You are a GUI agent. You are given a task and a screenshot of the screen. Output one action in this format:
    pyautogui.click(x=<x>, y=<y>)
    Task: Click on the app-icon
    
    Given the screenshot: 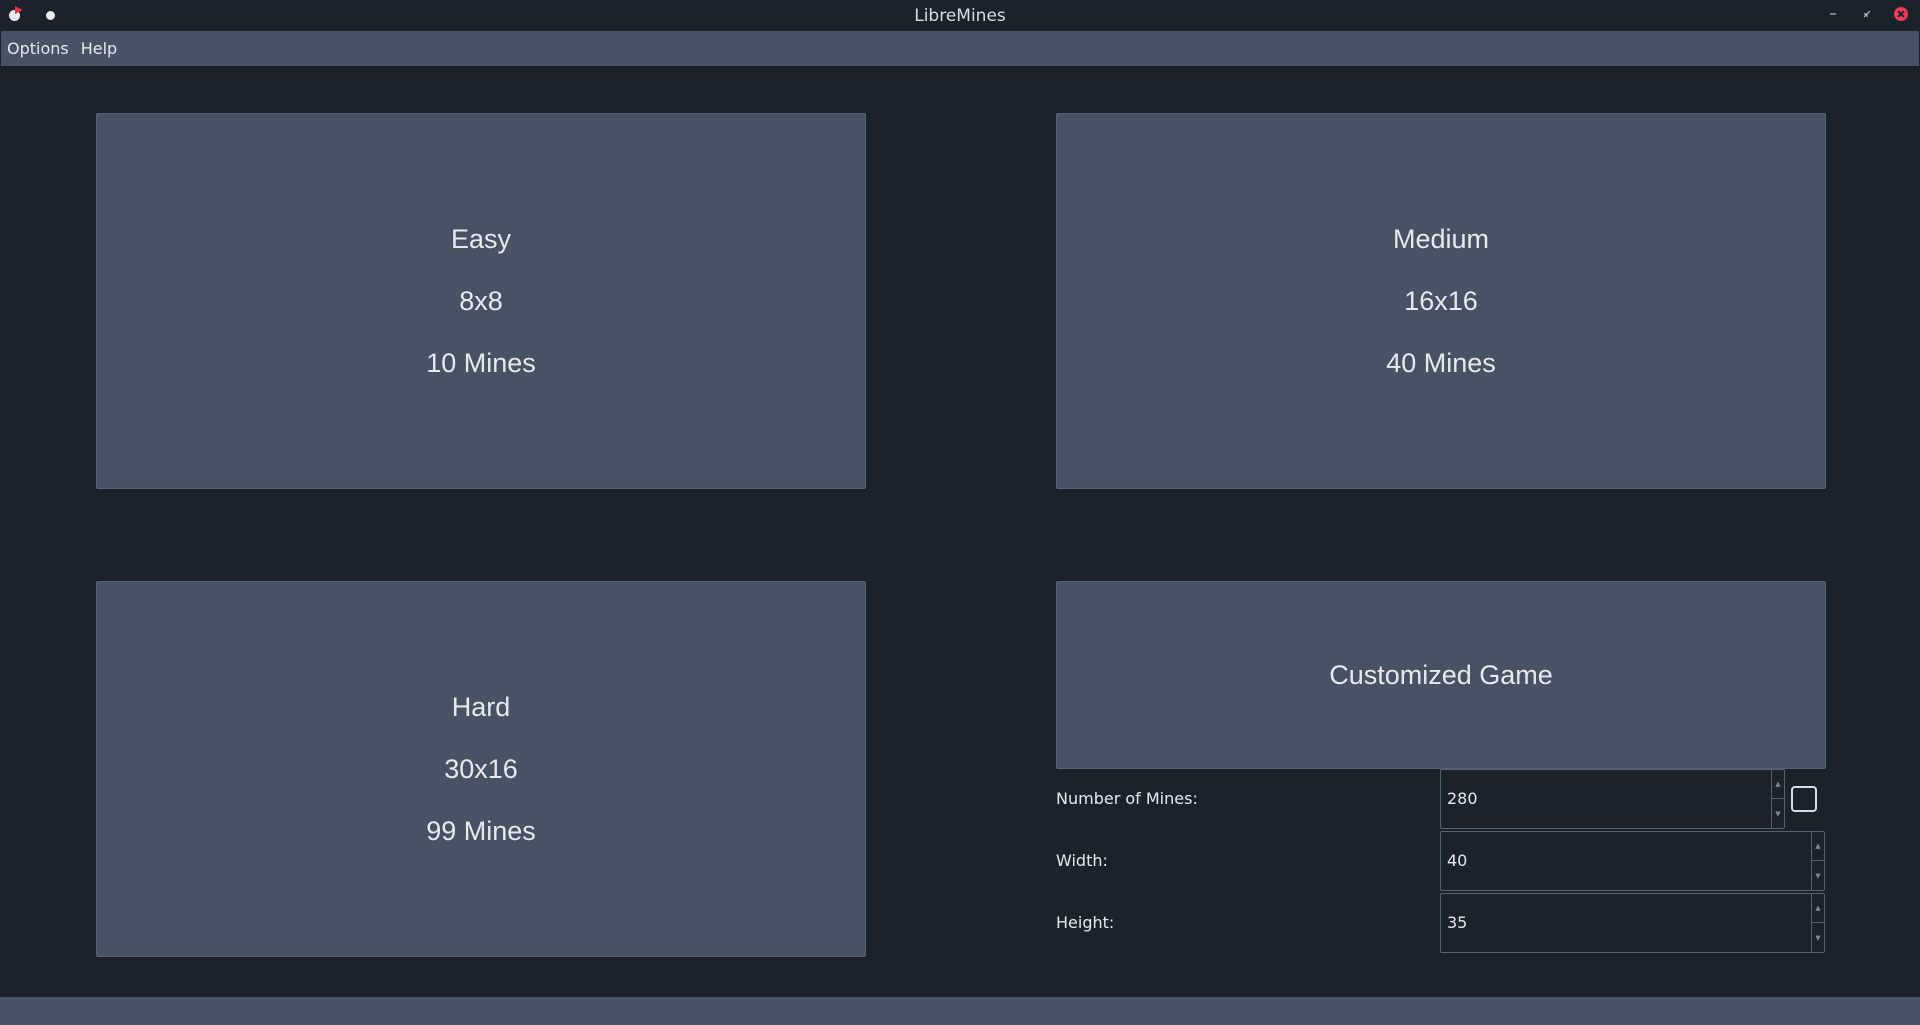 What is the action you would take?
    pyautogui.click(x=16, y=14)
    